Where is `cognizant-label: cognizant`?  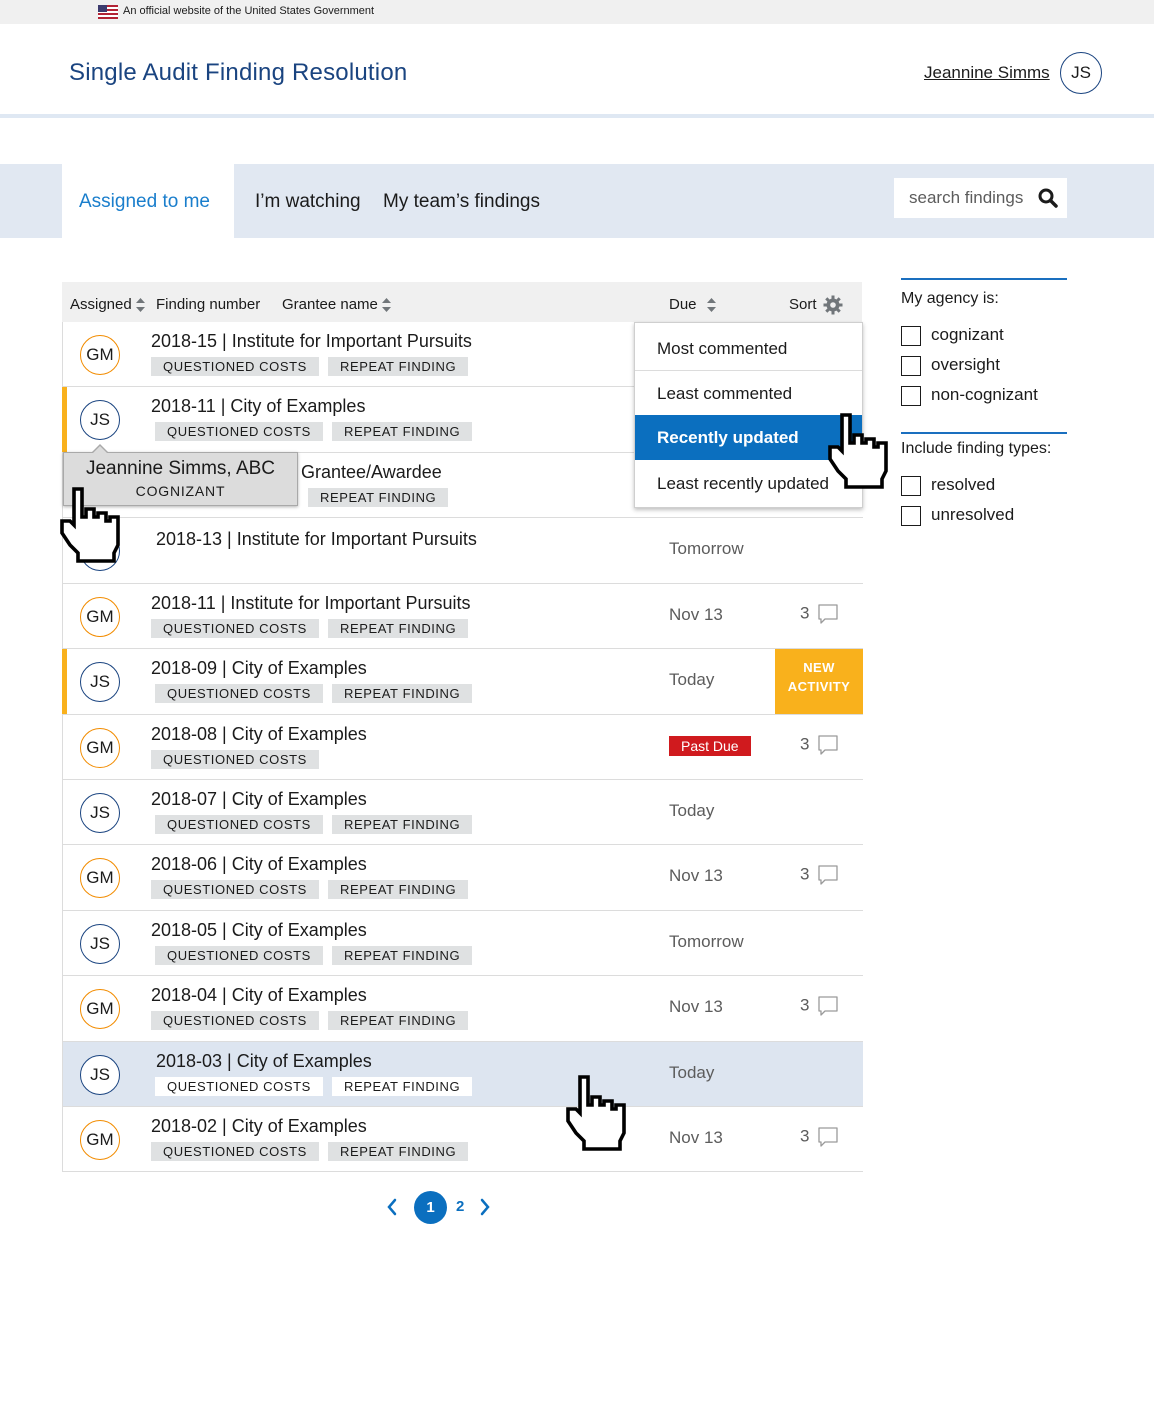
cognizant-label: cognizant is located at coordinates (967, 335).